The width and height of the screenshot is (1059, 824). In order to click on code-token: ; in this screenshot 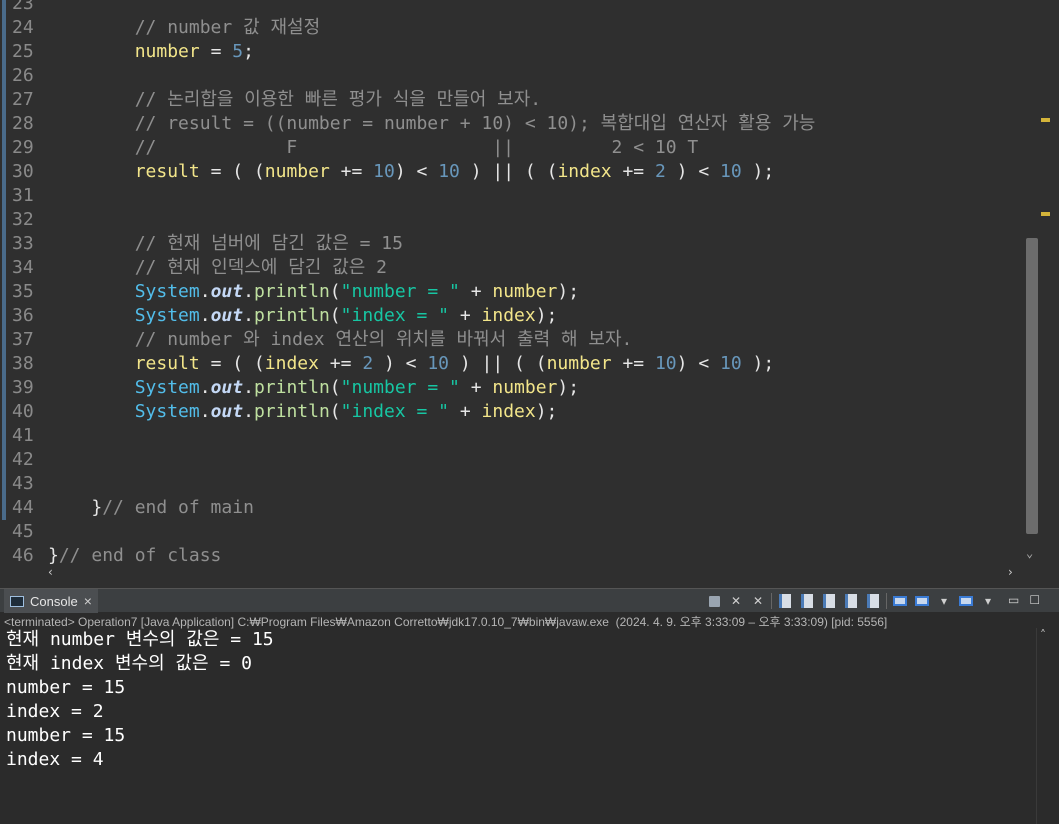, I will do `click(248, 51)`.